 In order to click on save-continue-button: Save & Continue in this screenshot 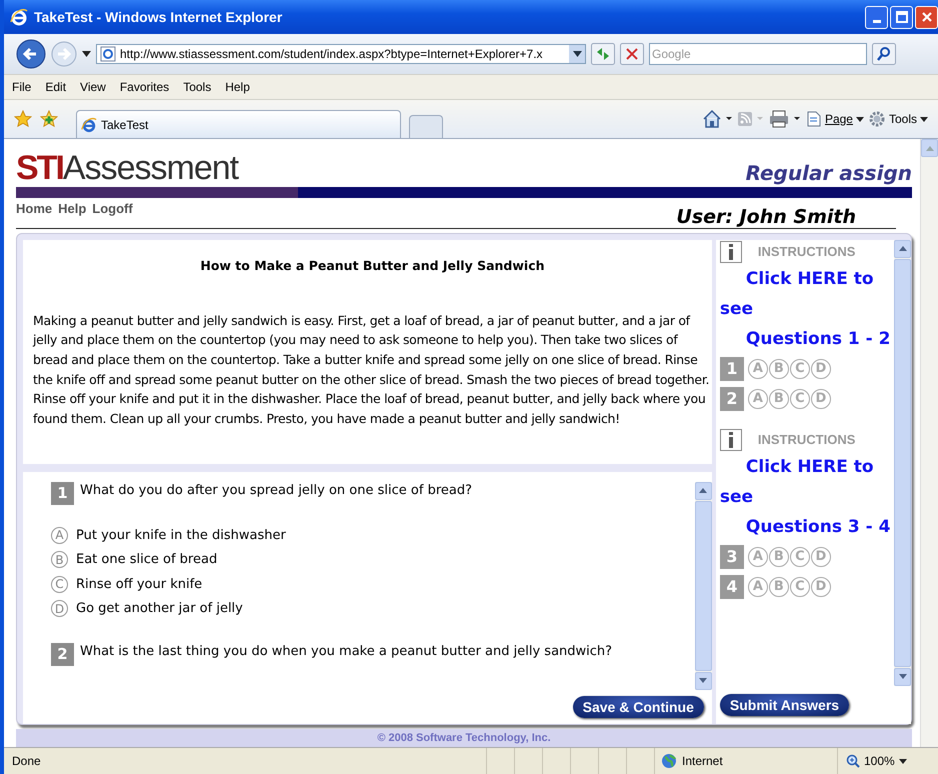, I will do `click(638, 707)`.